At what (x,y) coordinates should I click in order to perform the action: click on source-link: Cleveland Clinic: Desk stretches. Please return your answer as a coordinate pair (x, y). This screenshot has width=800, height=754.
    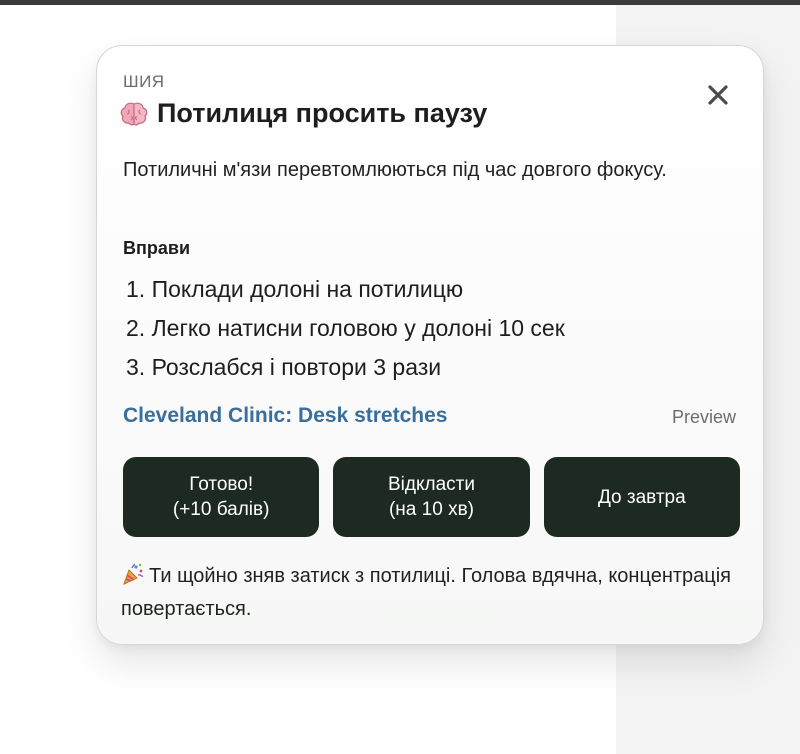
    Looking at the image, I should click on (285, 416).